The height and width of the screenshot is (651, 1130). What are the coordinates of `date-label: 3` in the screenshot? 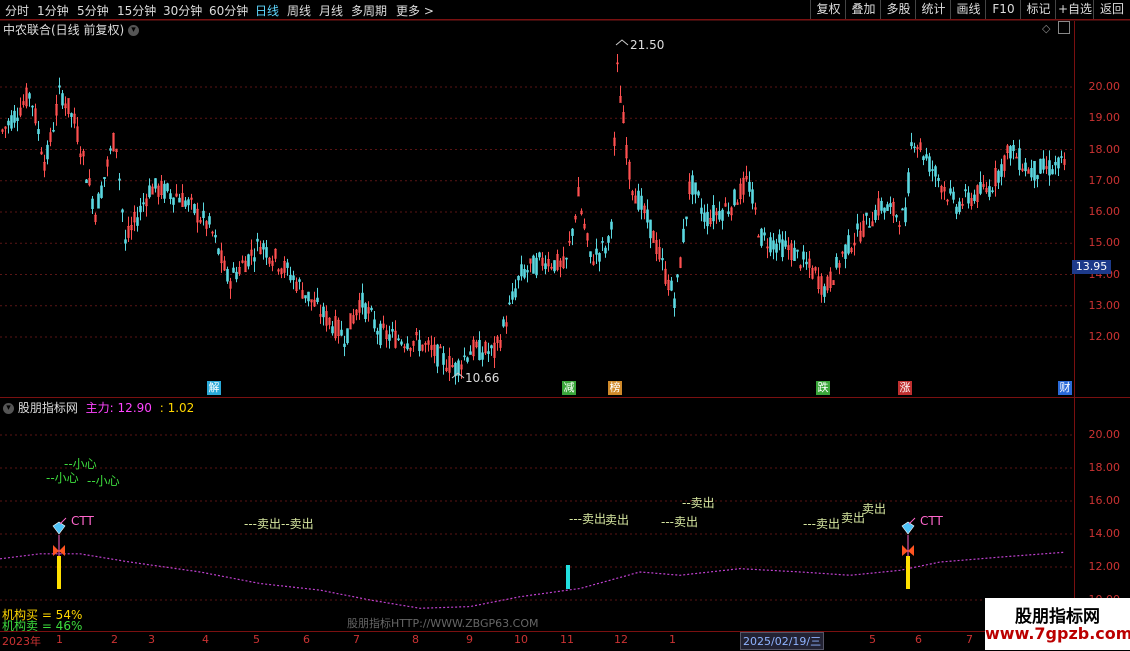 It's located at (151, 639).